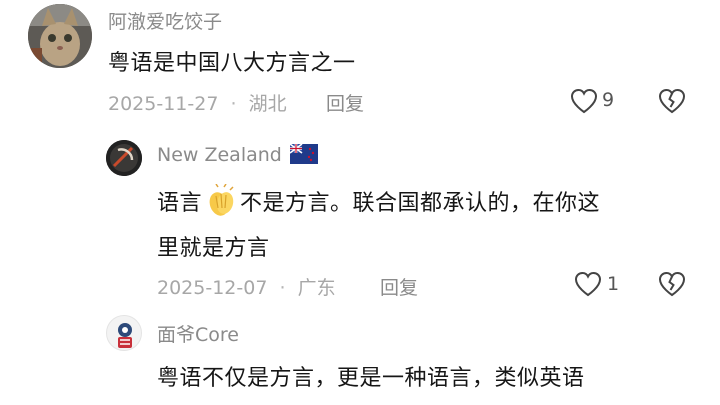  What do you see at coordinates (267, 104) in the screenshot?
I see `comment-location: 湖北` at bounding box center [267, 104].